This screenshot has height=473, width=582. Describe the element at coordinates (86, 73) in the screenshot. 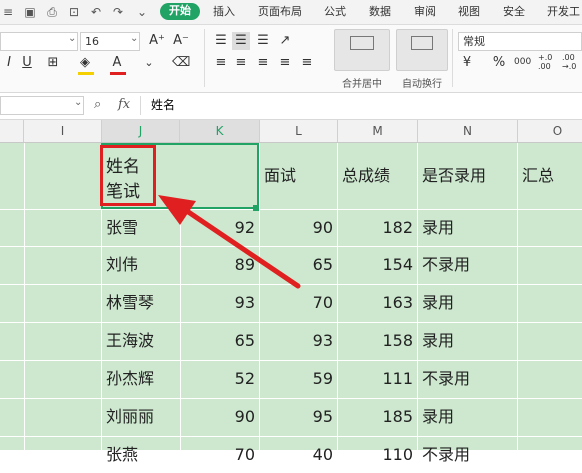

I see `fill-color-swatch` at that location.